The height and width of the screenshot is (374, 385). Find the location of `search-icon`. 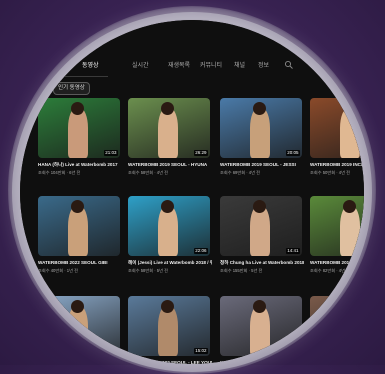

search-icon is located at coordinates (289, 65).